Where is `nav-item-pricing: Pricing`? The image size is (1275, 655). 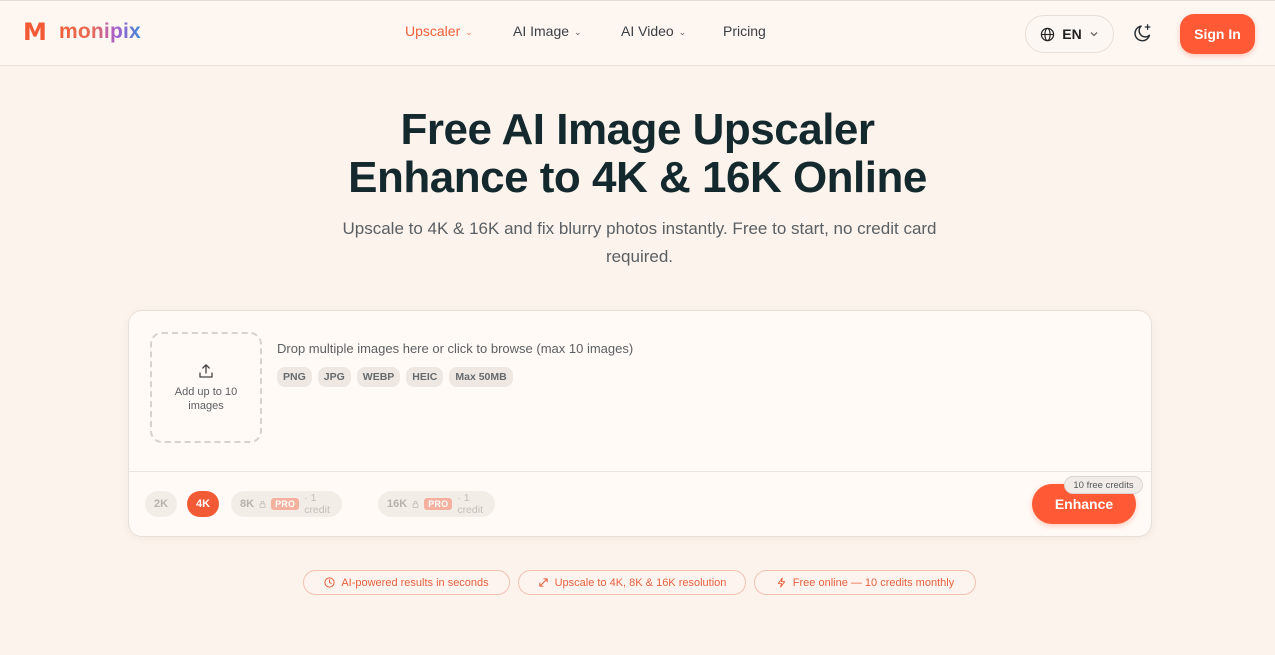 nav-item-pricing: Pricing is located at coordinates (744, 31).